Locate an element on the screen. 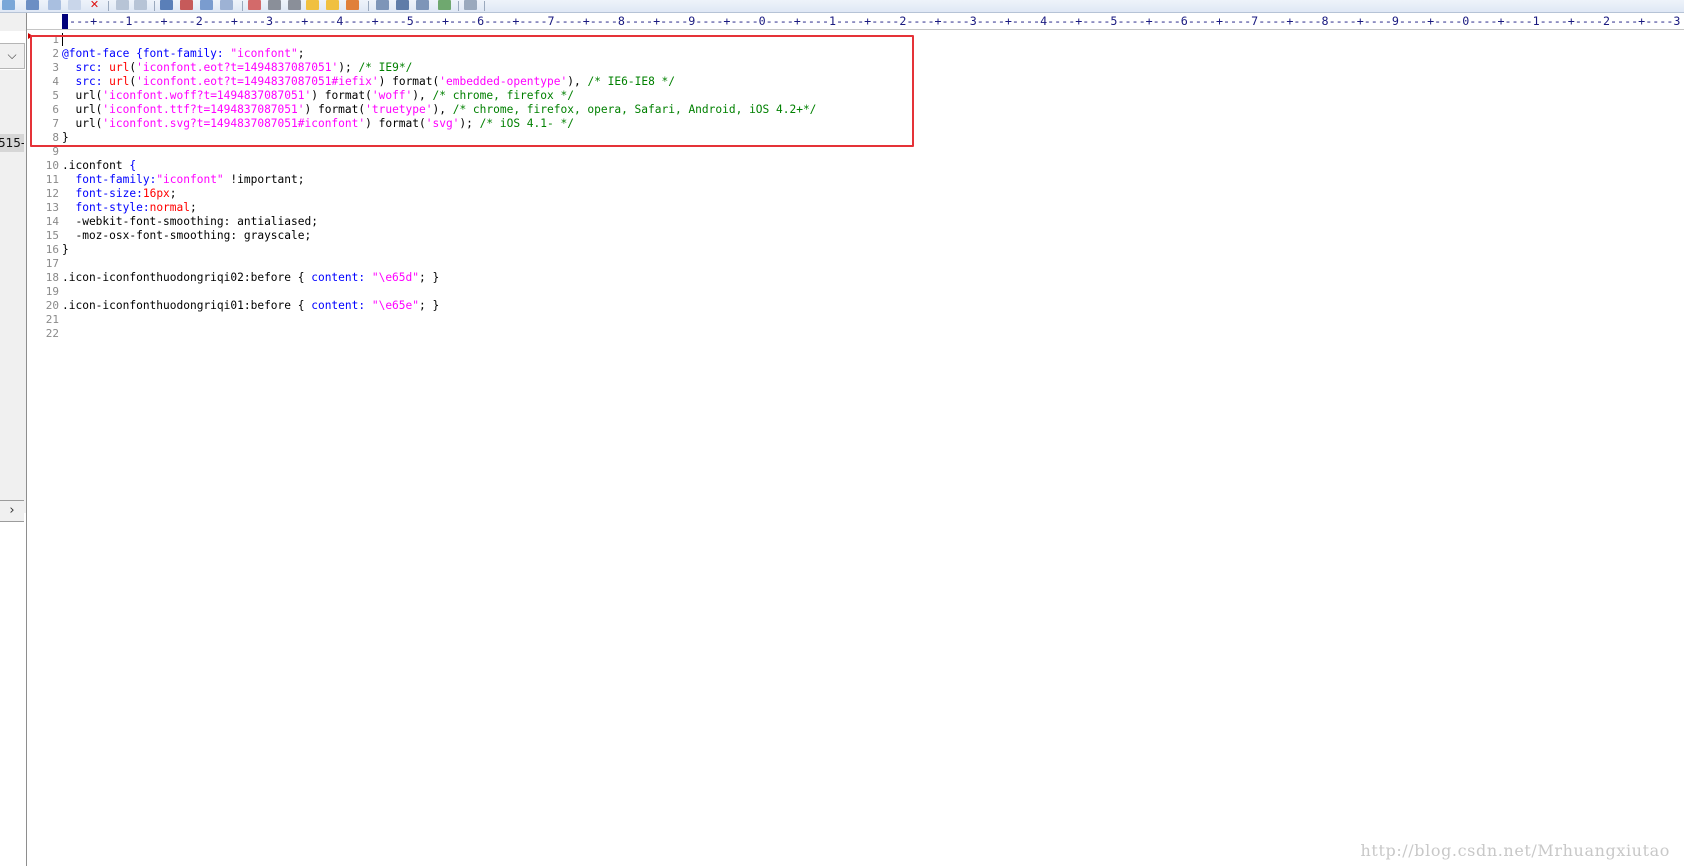 This screenshot has width=1684, height=866. line-number: 20 is located at coordinates (52, 305).